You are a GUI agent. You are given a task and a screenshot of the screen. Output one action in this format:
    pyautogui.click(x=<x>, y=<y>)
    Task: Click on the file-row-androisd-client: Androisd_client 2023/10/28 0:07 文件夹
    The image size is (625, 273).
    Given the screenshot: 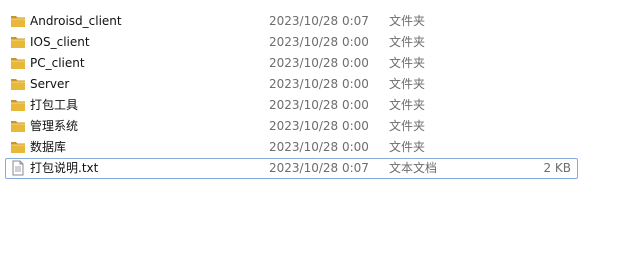 What is the action you would take?
    pyautogui.click(x=291, y=21)
    